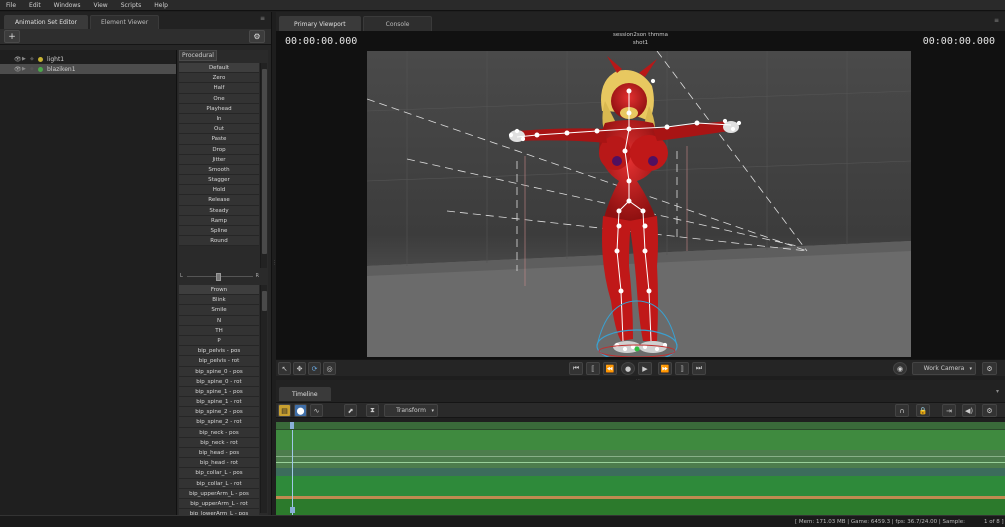 The image size is (1005, 527). Describe the element at coordinates (397, 23) in the screenshot. I see `tab-console: Console` at that location.